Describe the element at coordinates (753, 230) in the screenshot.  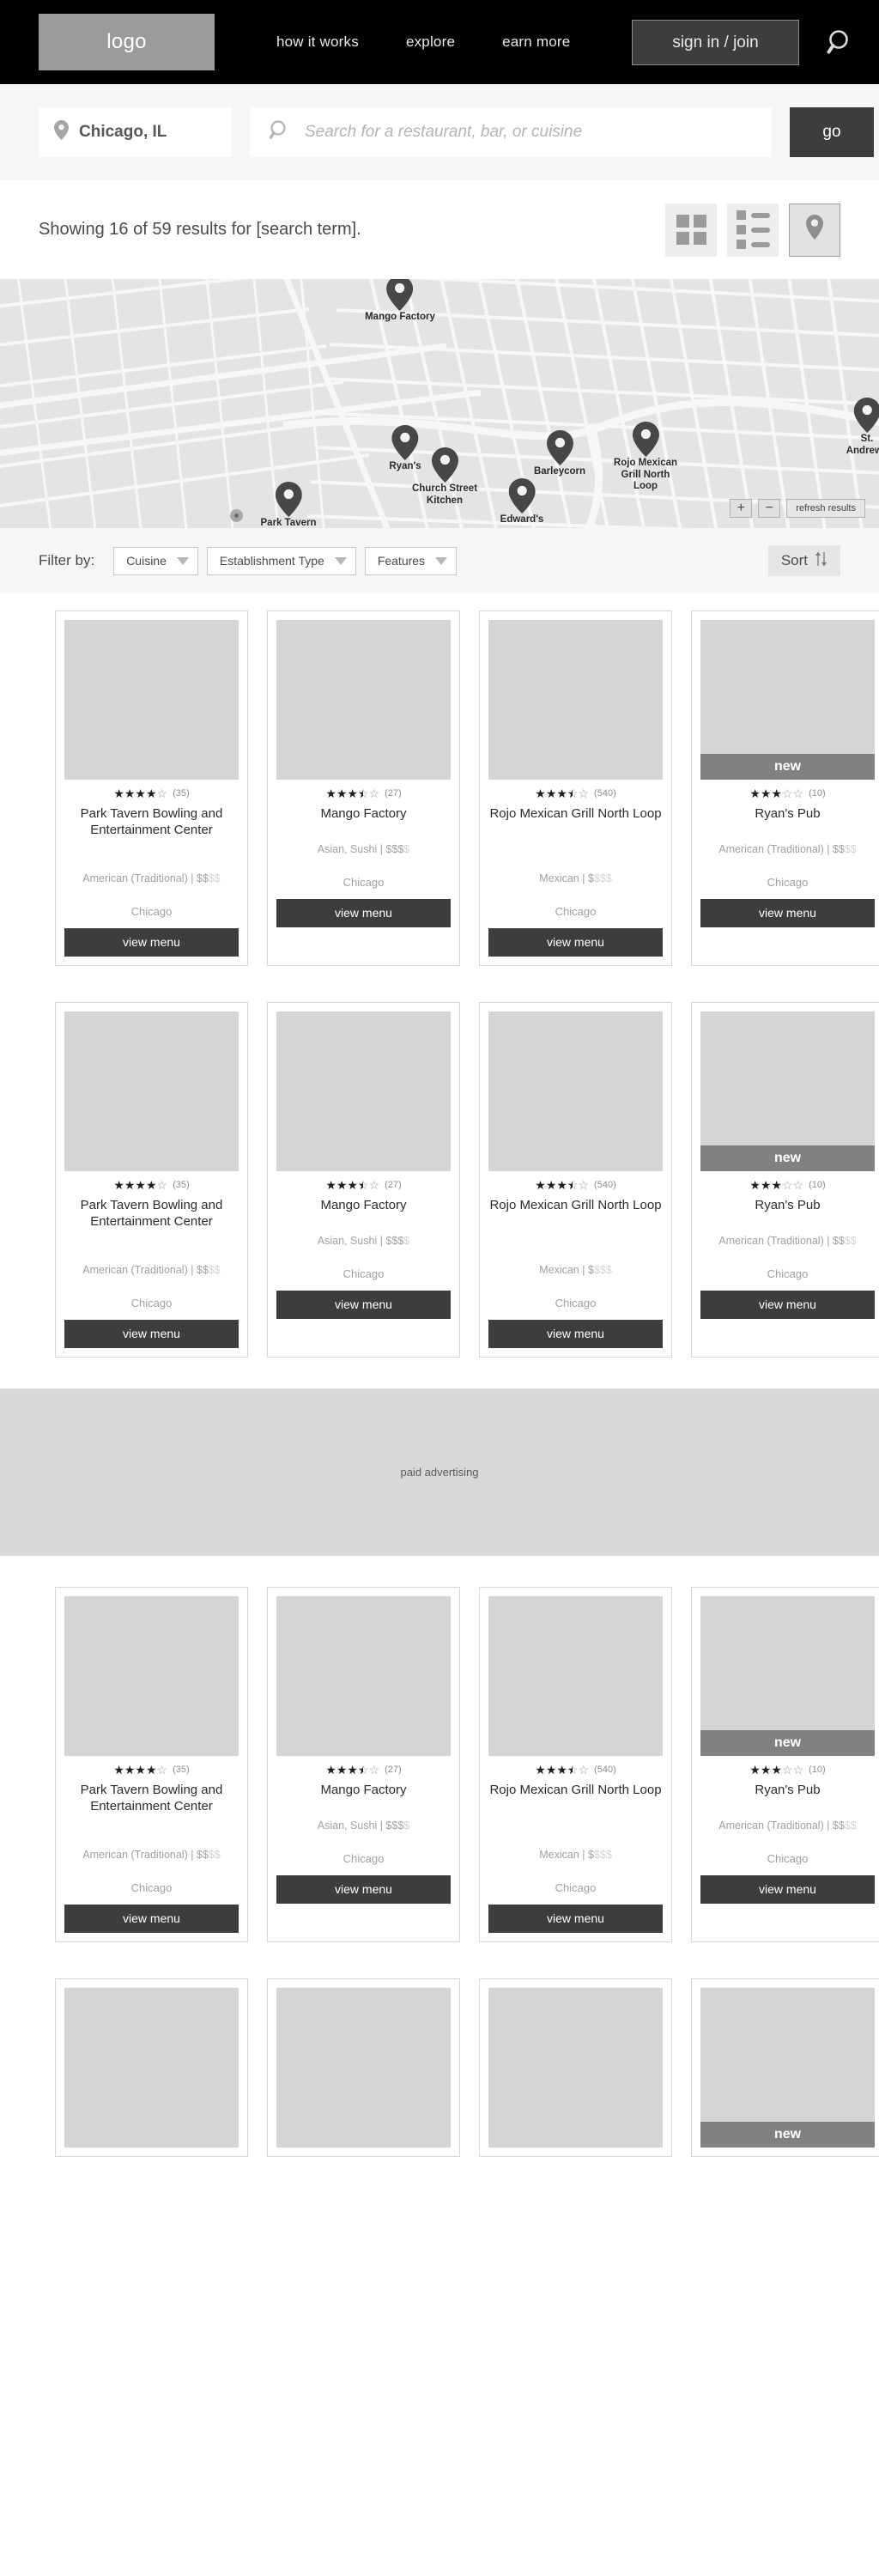
I see `list-view-button` at that location.